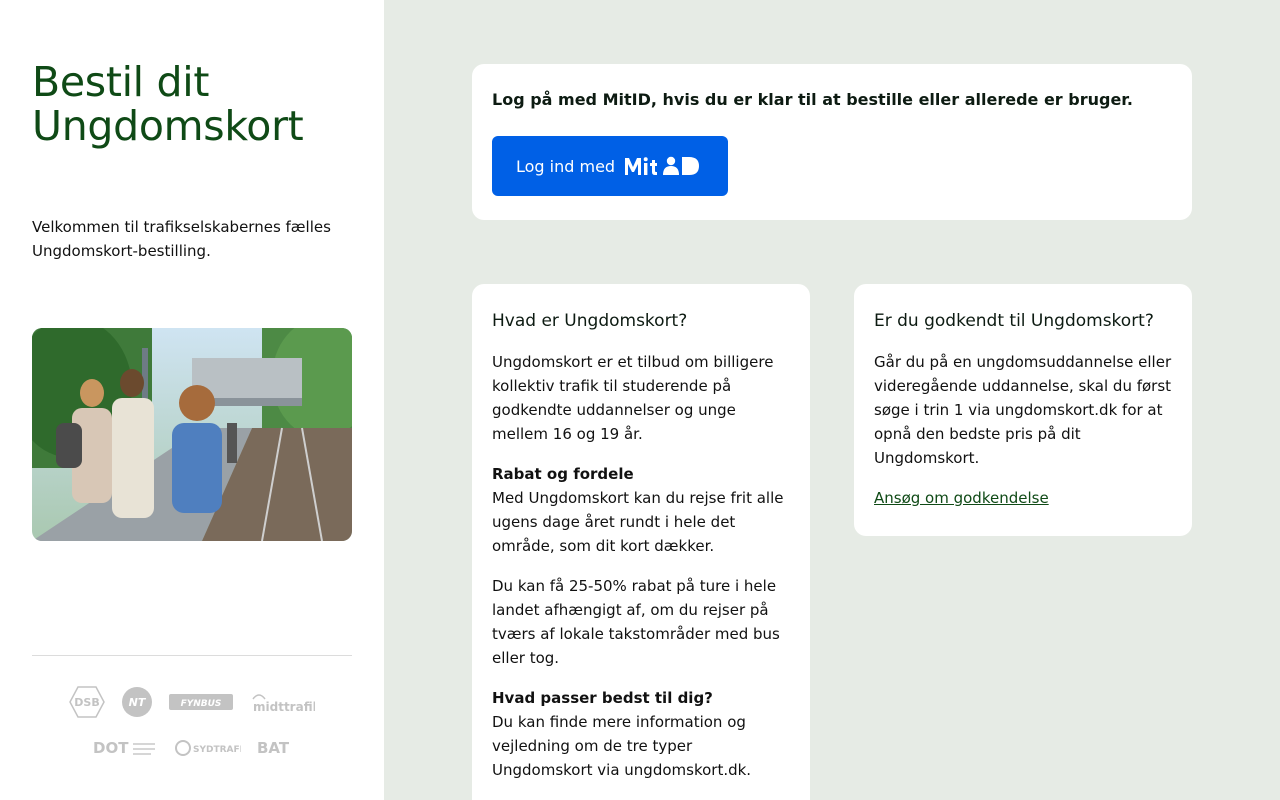 This screenshot has width=1280, height=800. What do you see at coordinates (961, 498) in the screenshot?
I see `apply-approval-link: Ansøg om godkendelse` at bounding box center [961, 498].